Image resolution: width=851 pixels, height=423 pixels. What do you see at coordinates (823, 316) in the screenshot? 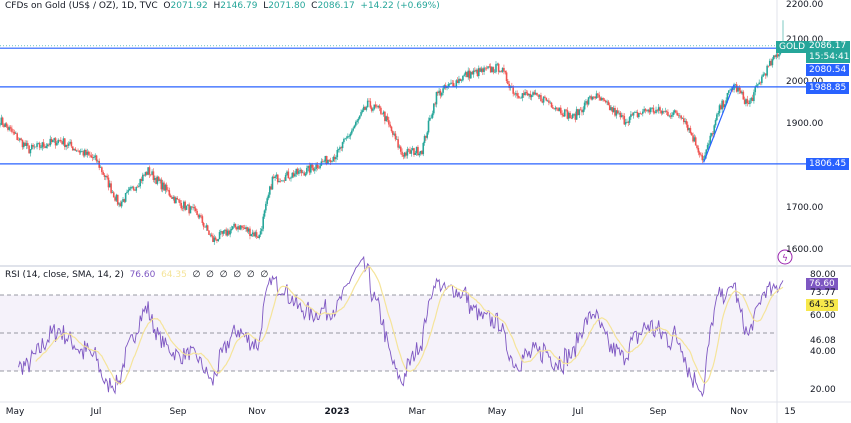
I see `rsi-tick: 60.00` at bounding box center [823, 316].